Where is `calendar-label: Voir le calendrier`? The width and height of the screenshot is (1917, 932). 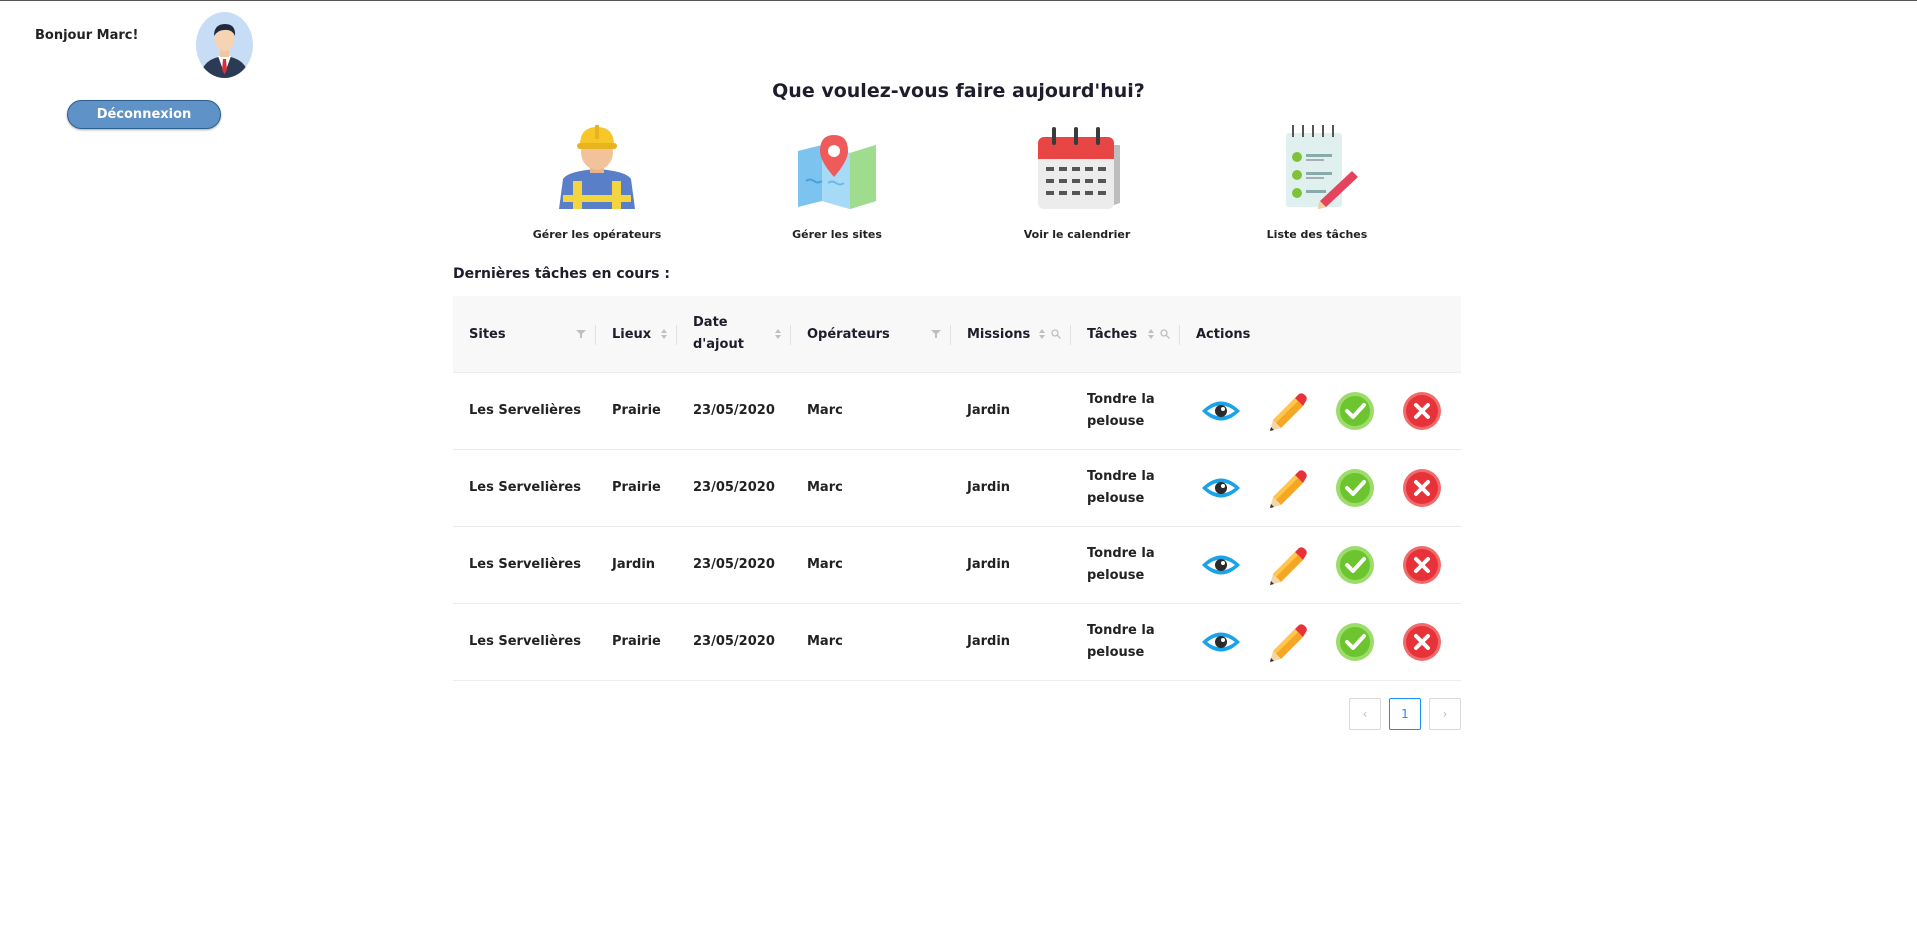
calendar-label: Voir le calendrier is located at coordinates (1077, 234).